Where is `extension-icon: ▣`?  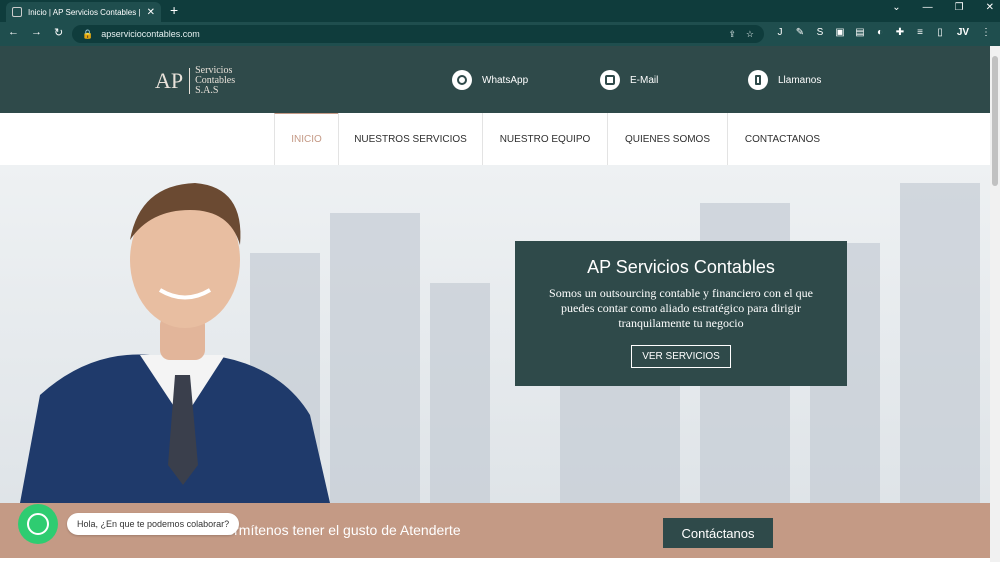 extension-icon: ▣ is located at coordinates (840, 33).